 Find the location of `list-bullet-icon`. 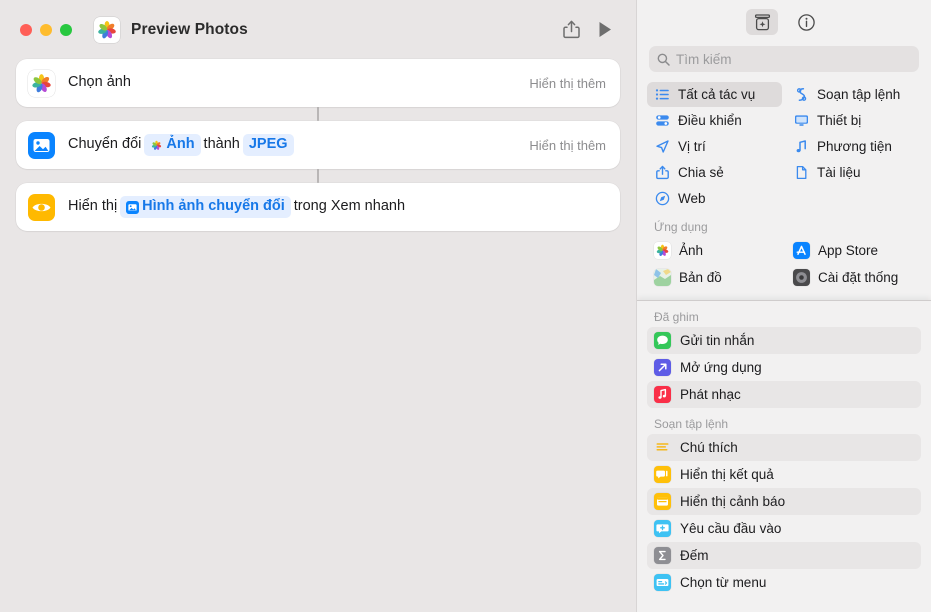

list-bullet-icon is located at coordinates (662, 95).